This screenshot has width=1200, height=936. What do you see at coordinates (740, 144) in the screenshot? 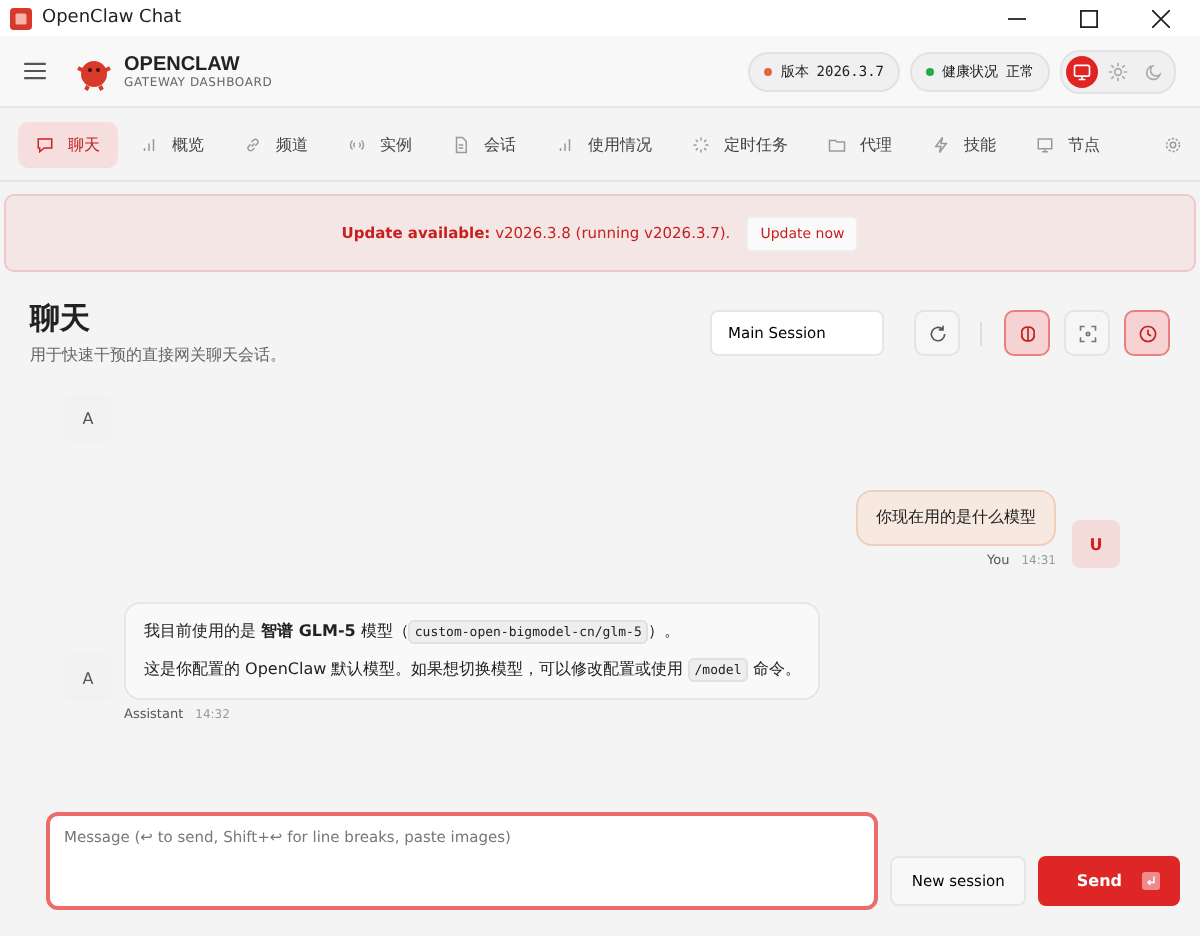
I see `nav-tab: 定时任务` at bounding box center [740, 144].